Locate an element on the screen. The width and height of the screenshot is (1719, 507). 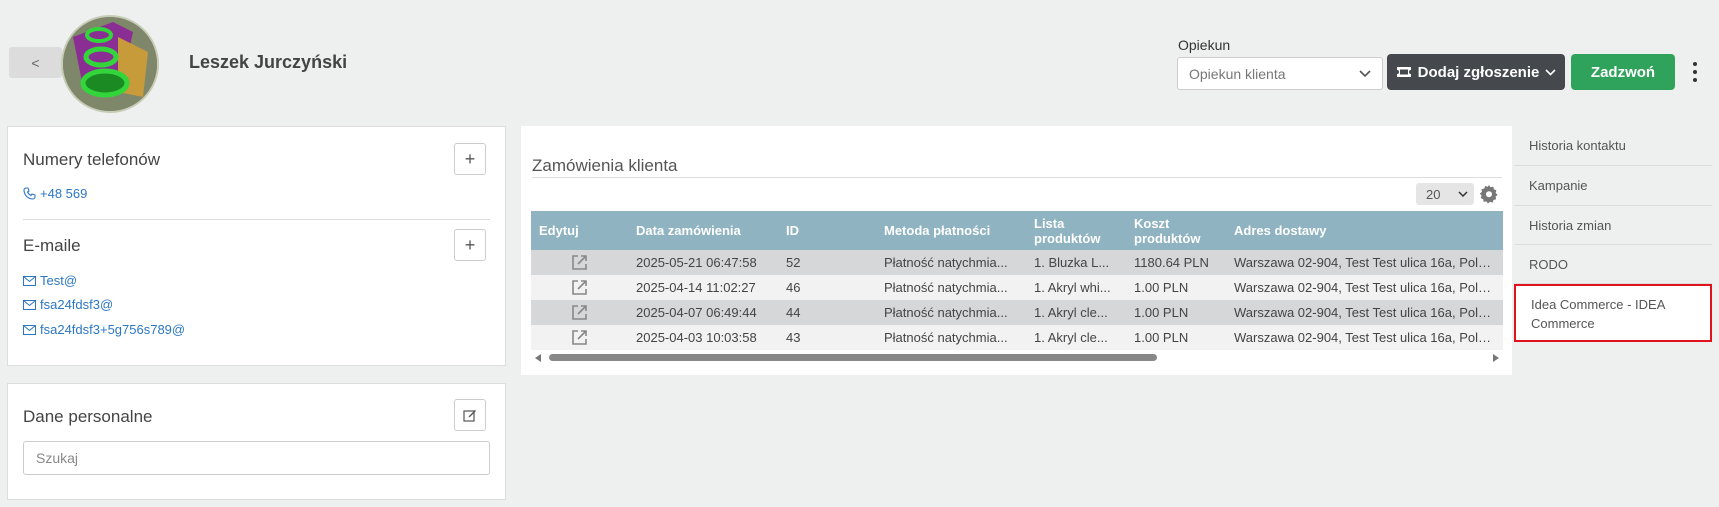
column-header: ID is located at coordinates (827, 230).